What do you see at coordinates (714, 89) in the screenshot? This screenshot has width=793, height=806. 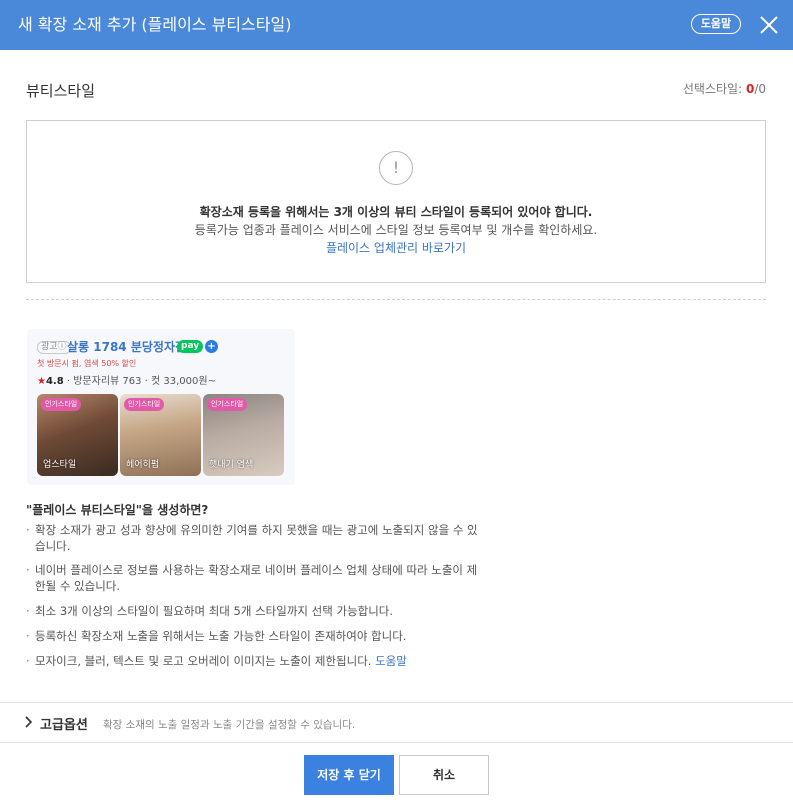 I see `select-count-label: 선택스타일:` at bounding box center [714, 89].